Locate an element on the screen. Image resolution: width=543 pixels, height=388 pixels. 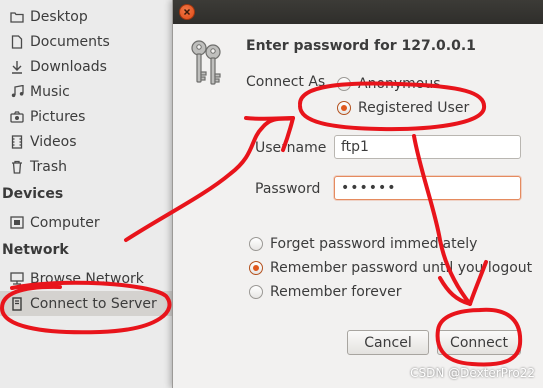
sidebar-item-downloads: Downloads is located at coordinates (88, 66).